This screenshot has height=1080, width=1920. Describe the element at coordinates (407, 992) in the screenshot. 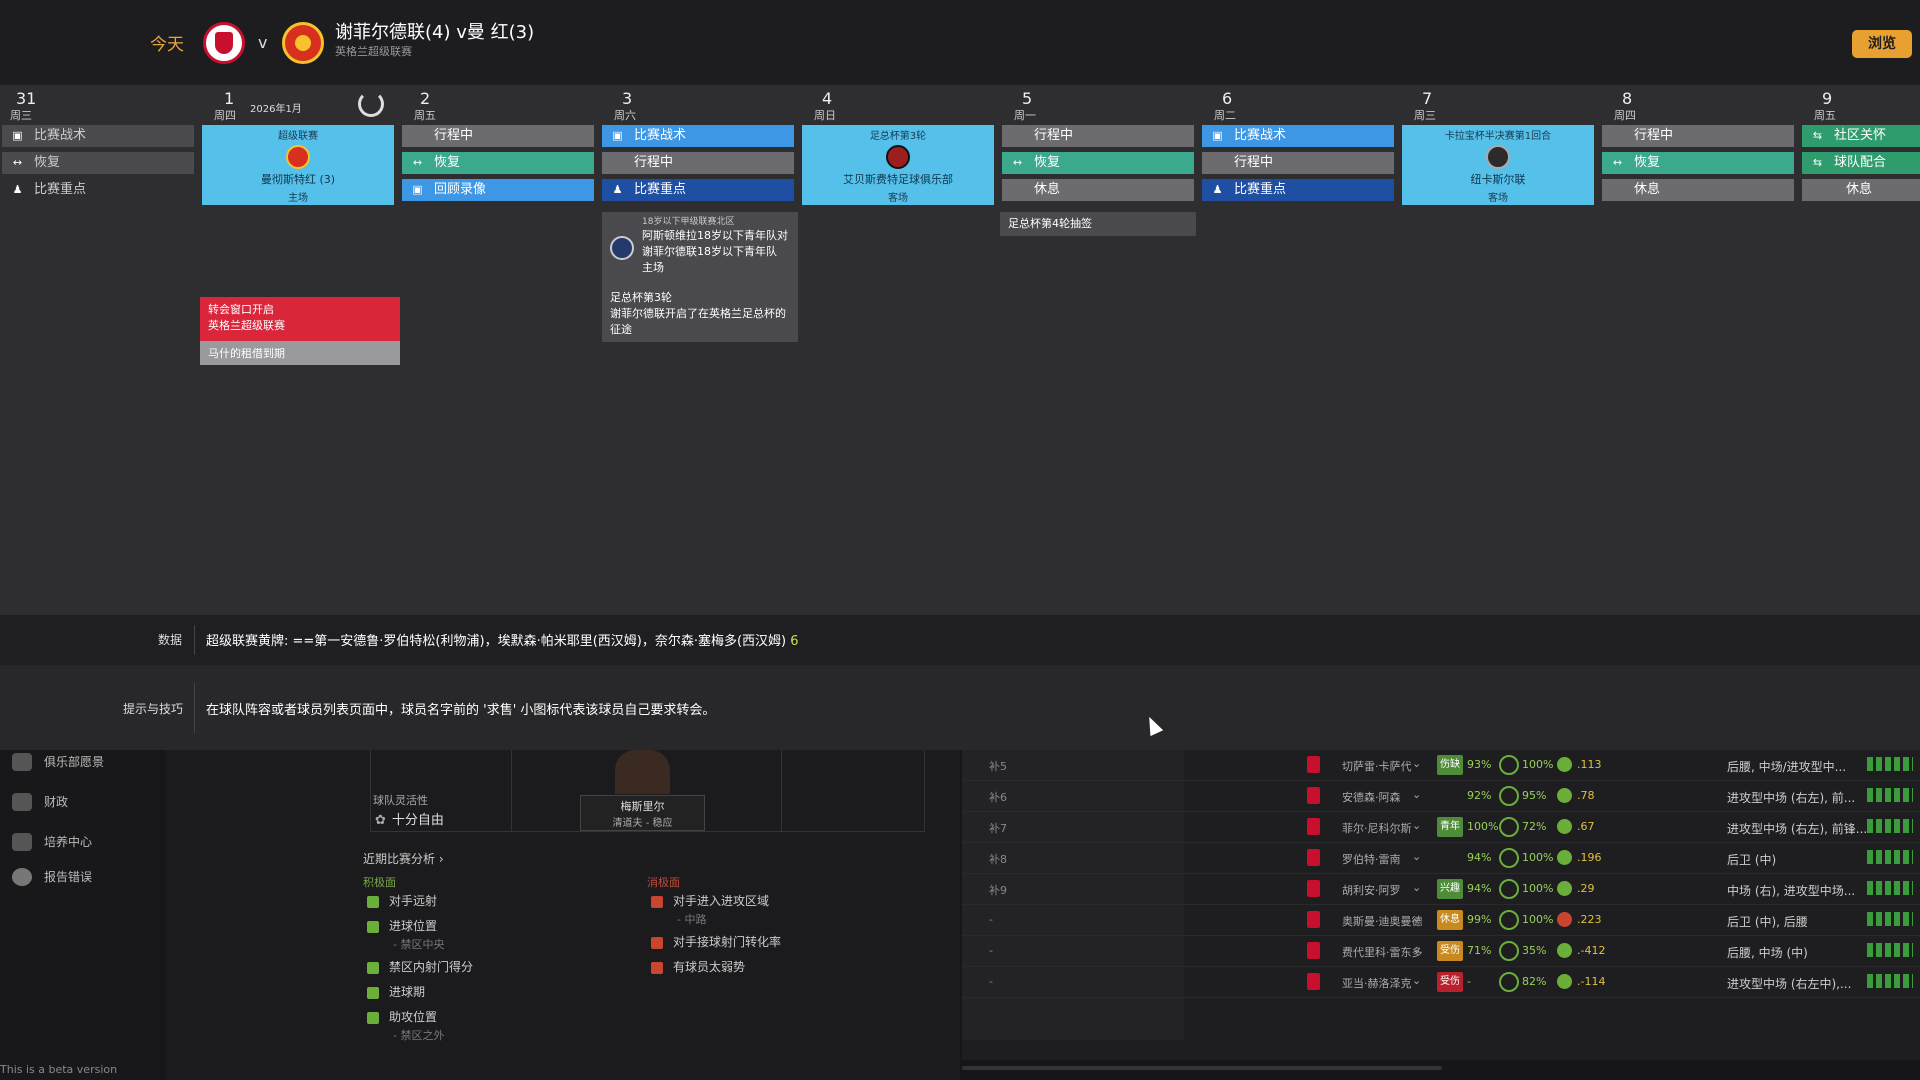

I see `item-text: 进球期` at that location.